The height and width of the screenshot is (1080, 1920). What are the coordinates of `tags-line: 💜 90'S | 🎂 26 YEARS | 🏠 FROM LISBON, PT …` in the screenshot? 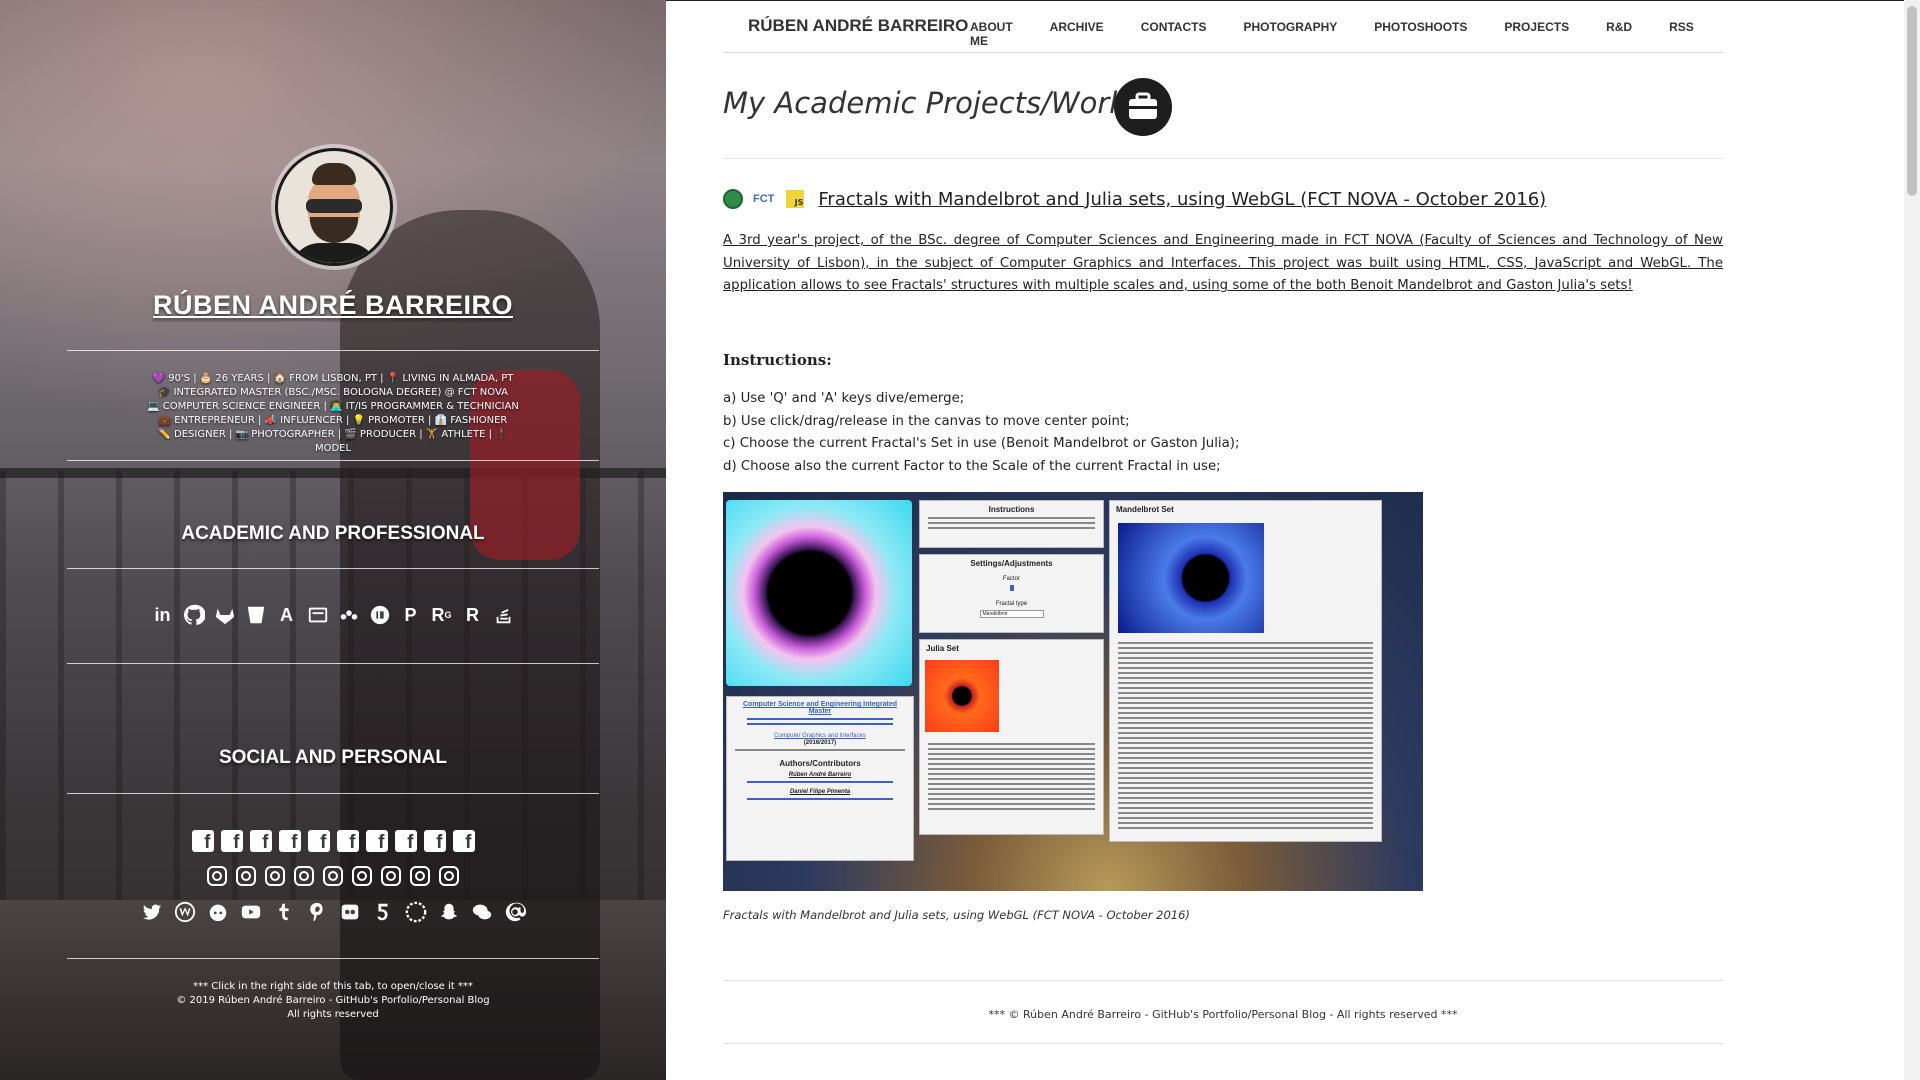 It's located at (333, 378).